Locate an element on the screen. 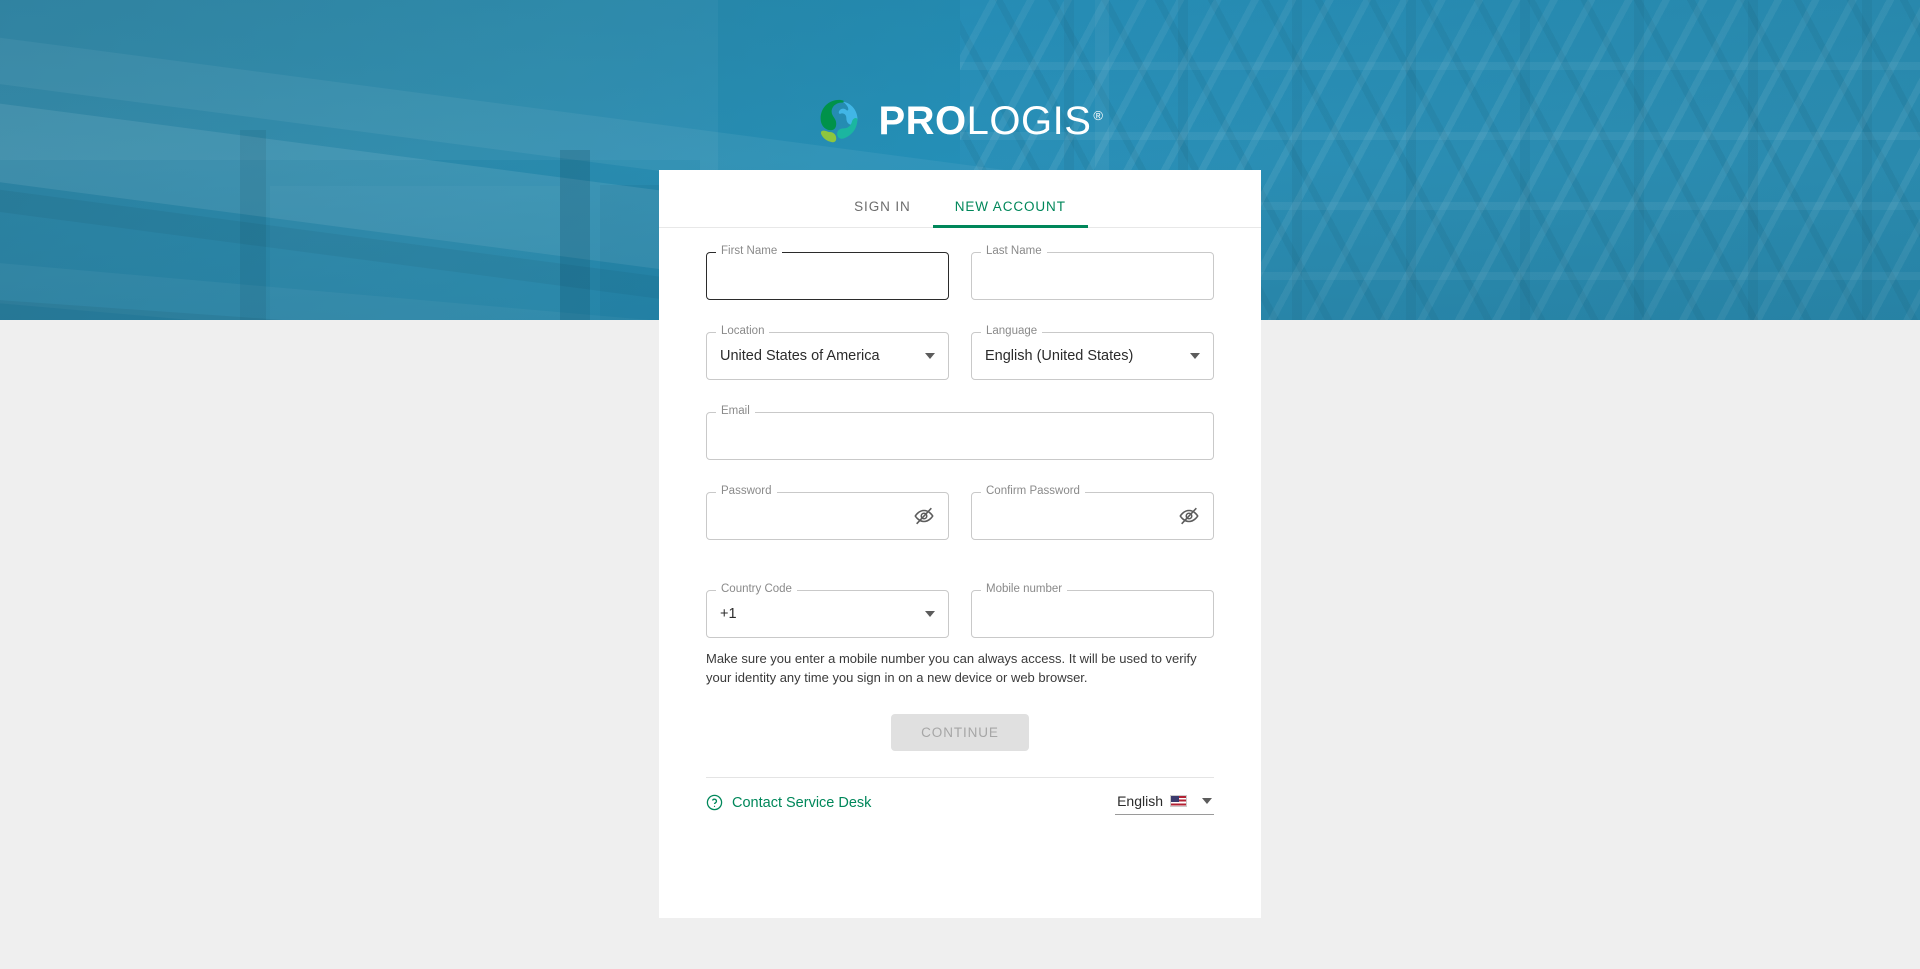 The width and height of the screenshot is (1920, 969). email-row: Email is located at coordinates (960, 432).